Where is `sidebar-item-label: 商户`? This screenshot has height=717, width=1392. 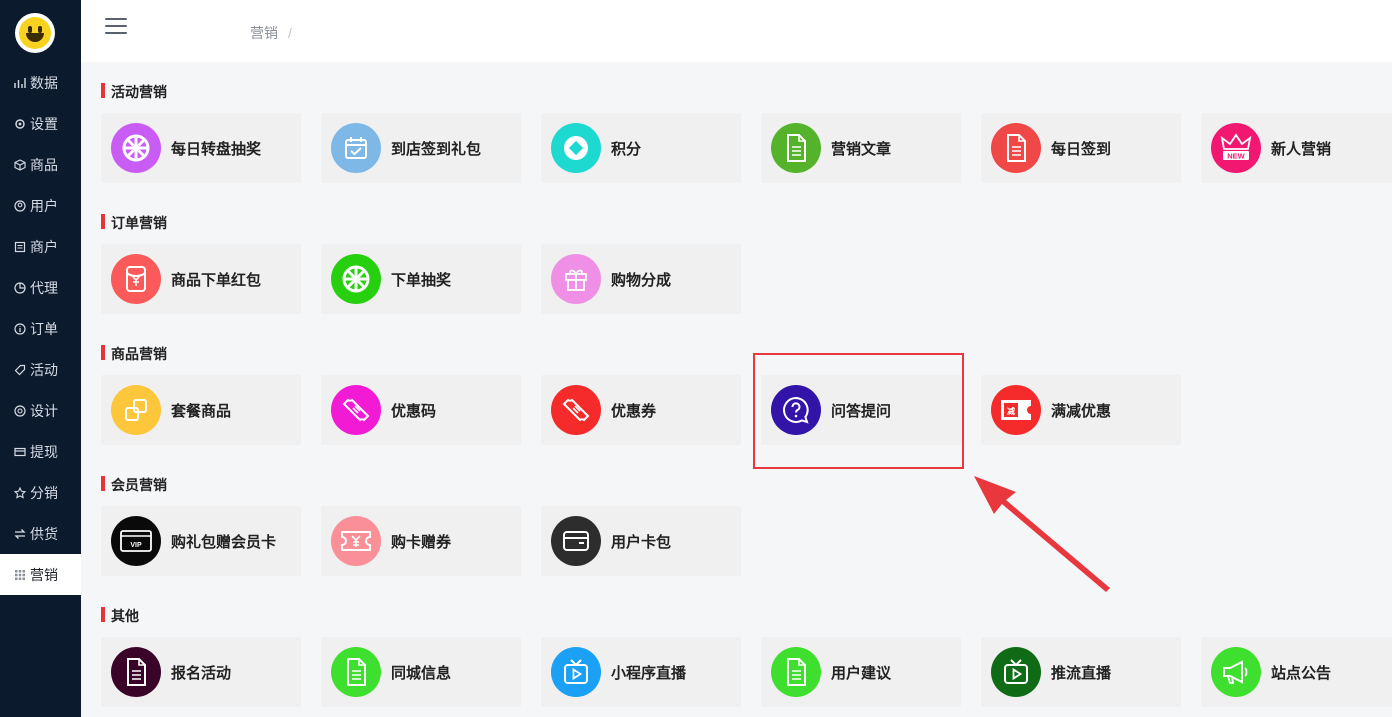
sidebar-item-label: 商户 is located at coordinates (44, 246).